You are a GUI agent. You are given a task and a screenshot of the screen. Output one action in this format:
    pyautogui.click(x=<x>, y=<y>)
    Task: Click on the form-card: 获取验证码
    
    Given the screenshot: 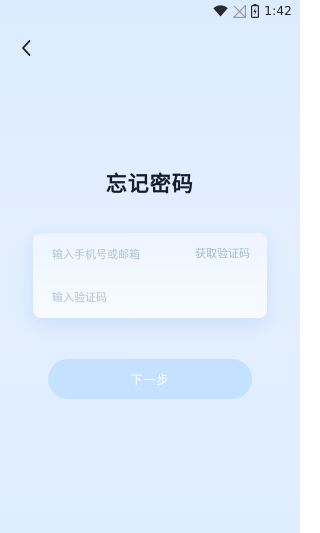 What is the action you would take?
    pyautogui.click(x=150, y=275)
    